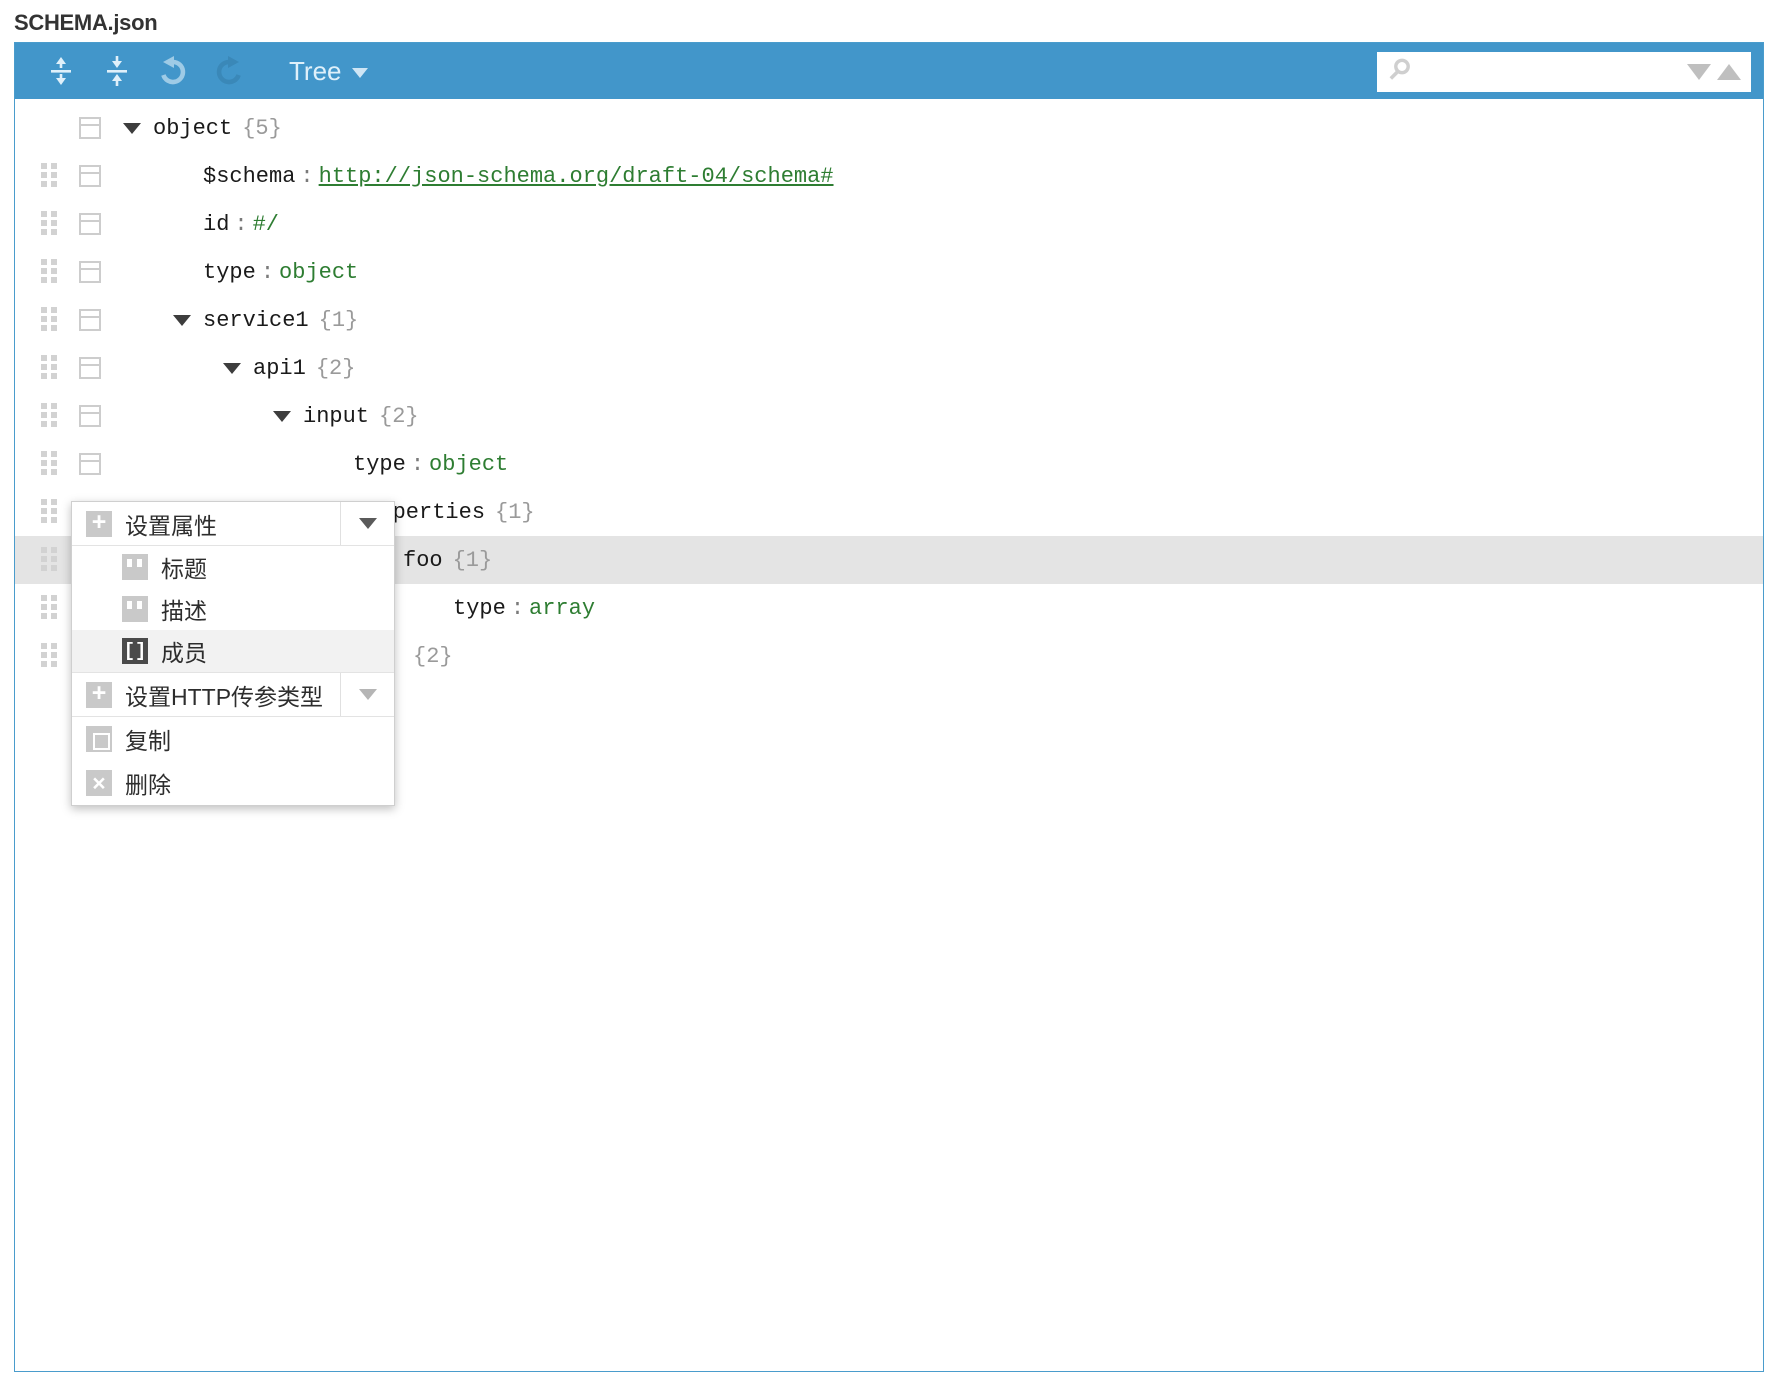  I want to click on context-menu-item-set-http-param: 设置HTTP传参类型, so click(233, 695).